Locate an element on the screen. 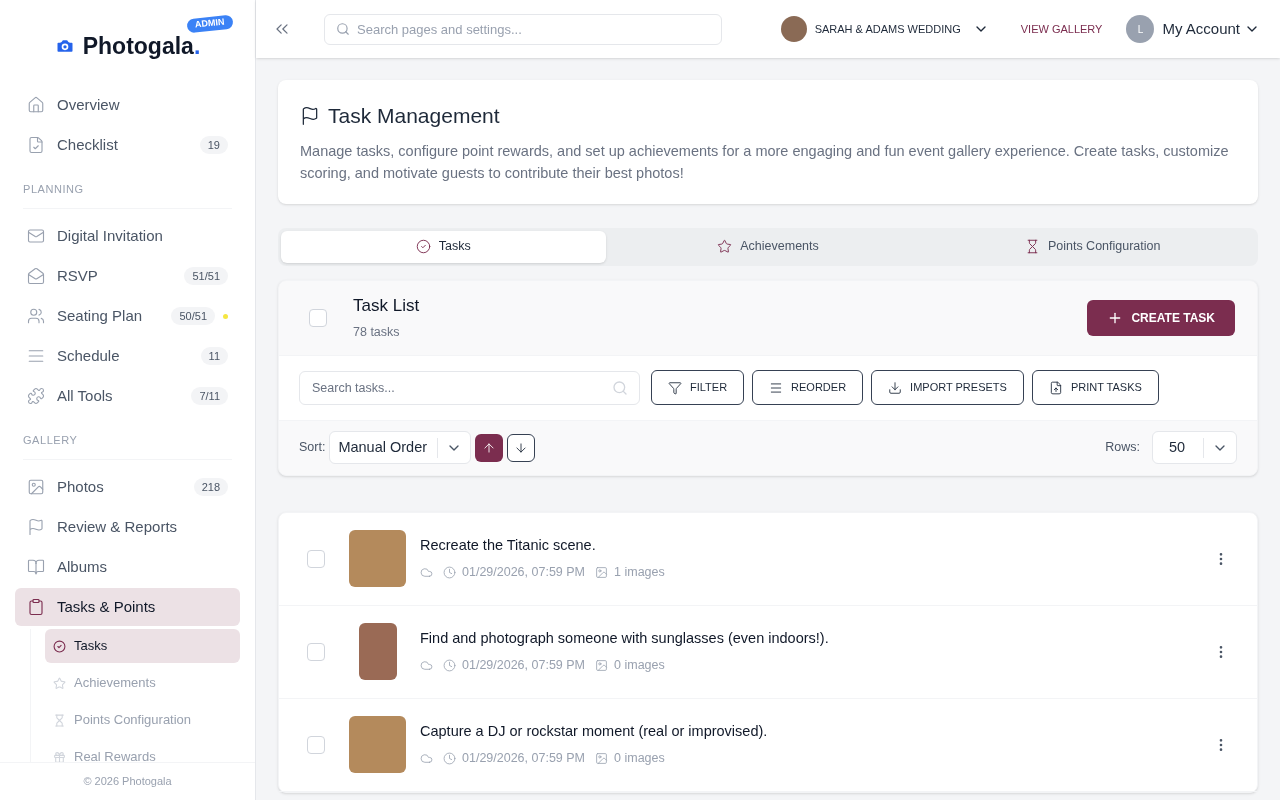 The image size is (1280, 800). nav-label: Photos is located at coordinates (81, 486).